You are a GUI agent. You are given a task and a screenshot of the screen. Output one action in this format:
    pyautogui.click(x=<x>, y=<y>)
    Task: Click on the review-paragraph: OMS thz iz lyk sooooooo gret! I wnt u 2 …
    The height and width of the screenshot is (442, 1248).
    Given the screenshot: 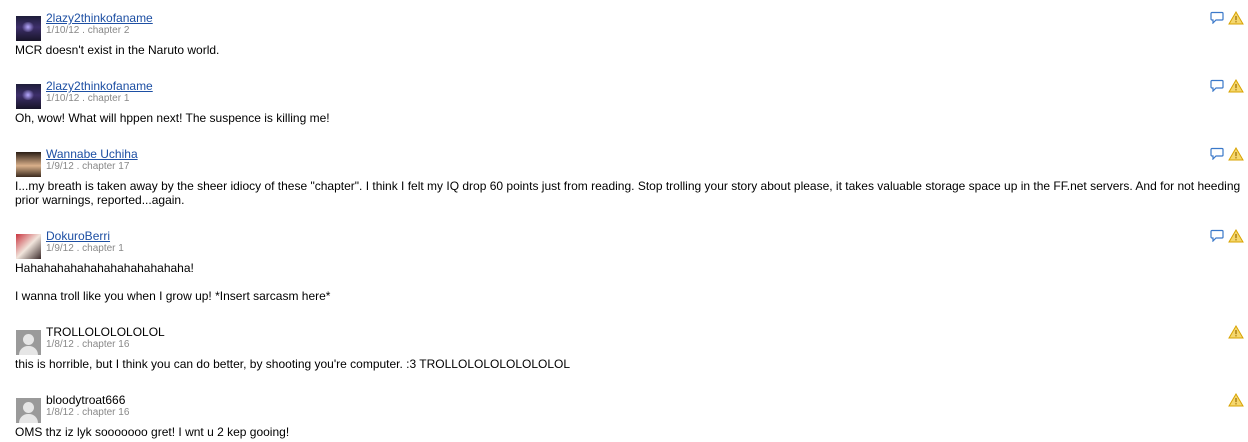 What is the action you would take?
    pyautogui.click(x=152, y=432)
    